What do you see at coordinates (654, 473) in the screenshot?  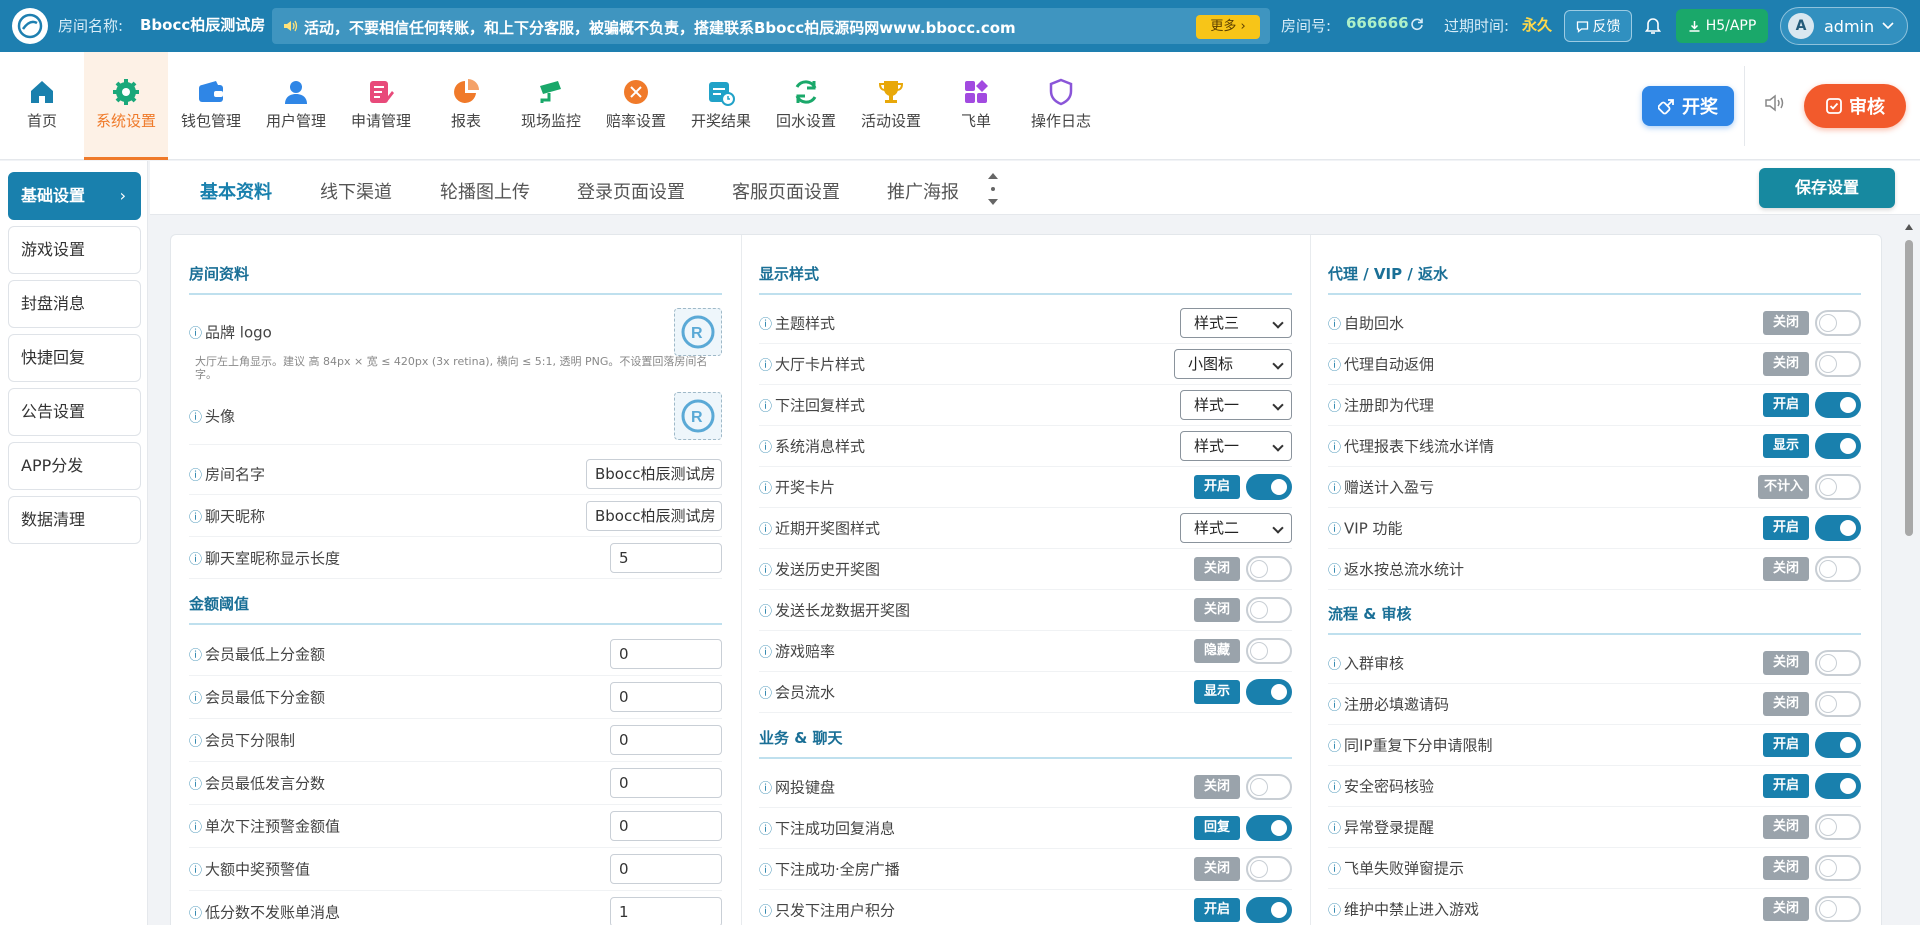 I see `room-name-input: Bbocc柏辰测试房` at bounding box center [654, 473].